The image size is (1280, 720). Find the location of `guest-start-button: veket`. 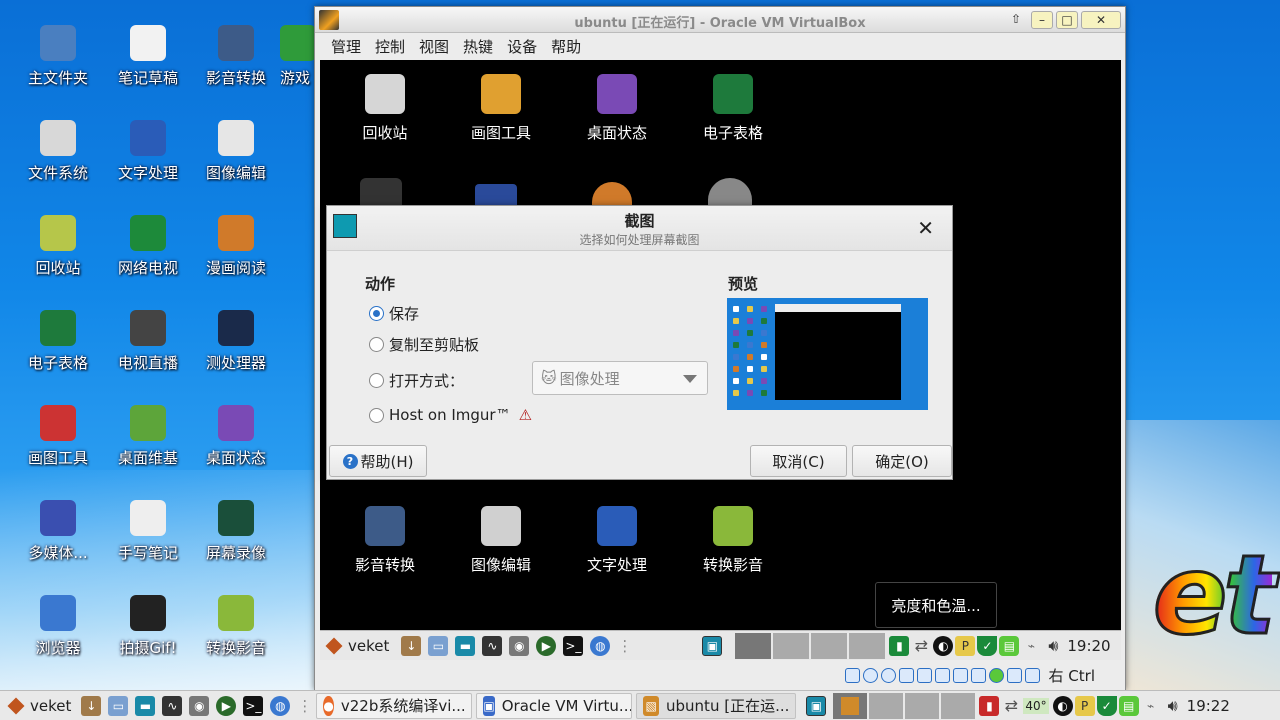

guest-start-button: veket is located at coordinates (368, 646).